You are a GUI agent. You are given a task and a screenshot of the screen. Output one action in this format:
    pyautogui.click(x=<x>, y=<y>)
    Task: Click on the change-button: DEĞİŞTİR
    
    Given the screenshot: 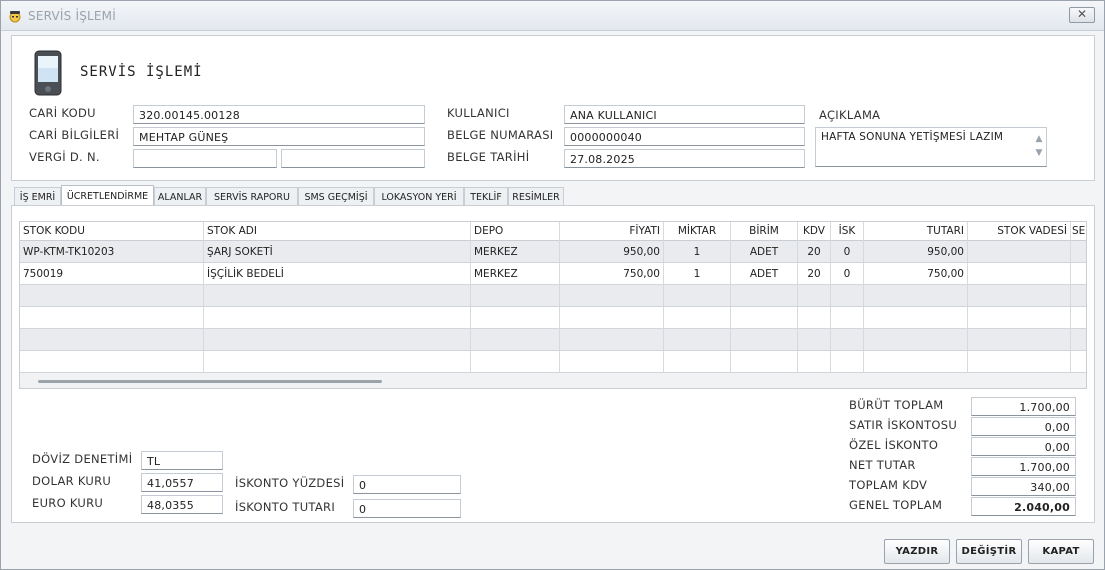 What is the action you would take?
    pyautogui.click(x=989, y=551)
    